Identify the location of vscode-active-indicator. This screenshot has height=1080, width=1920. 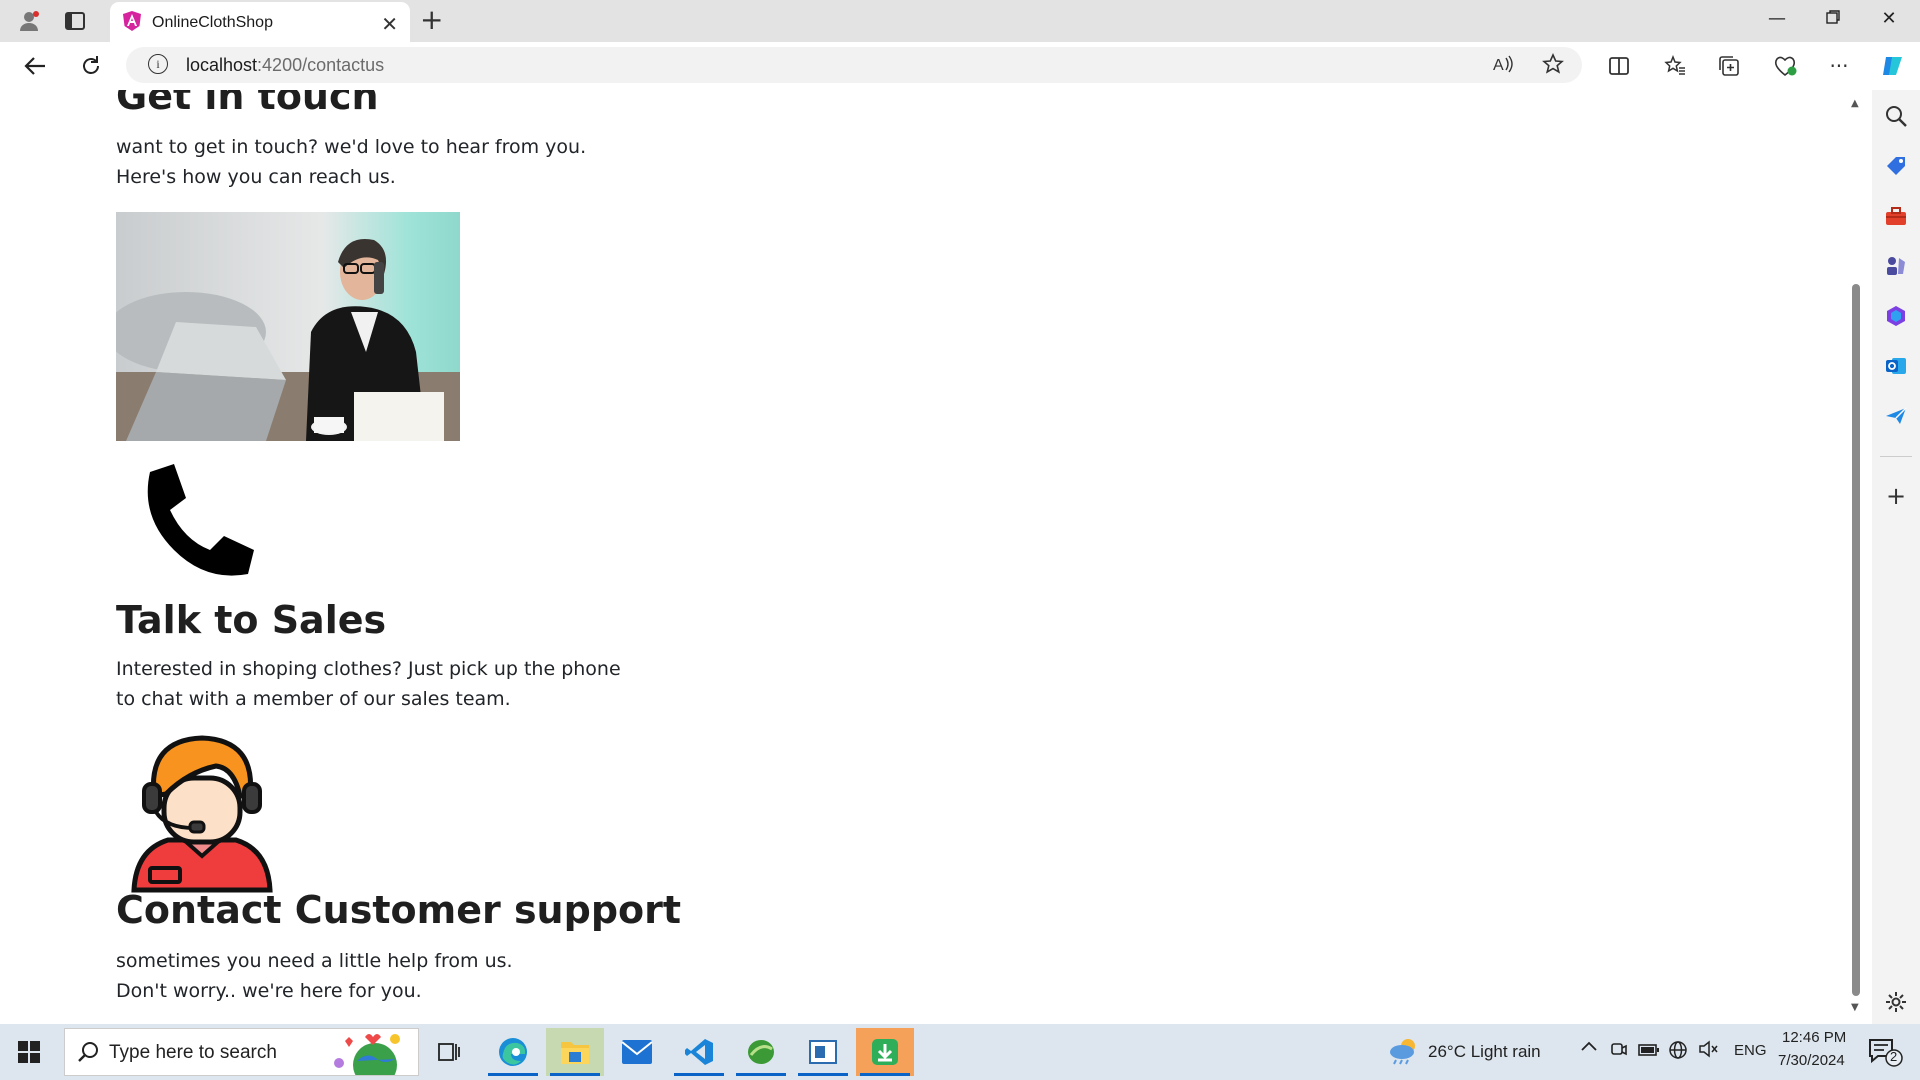
(699, 1074).